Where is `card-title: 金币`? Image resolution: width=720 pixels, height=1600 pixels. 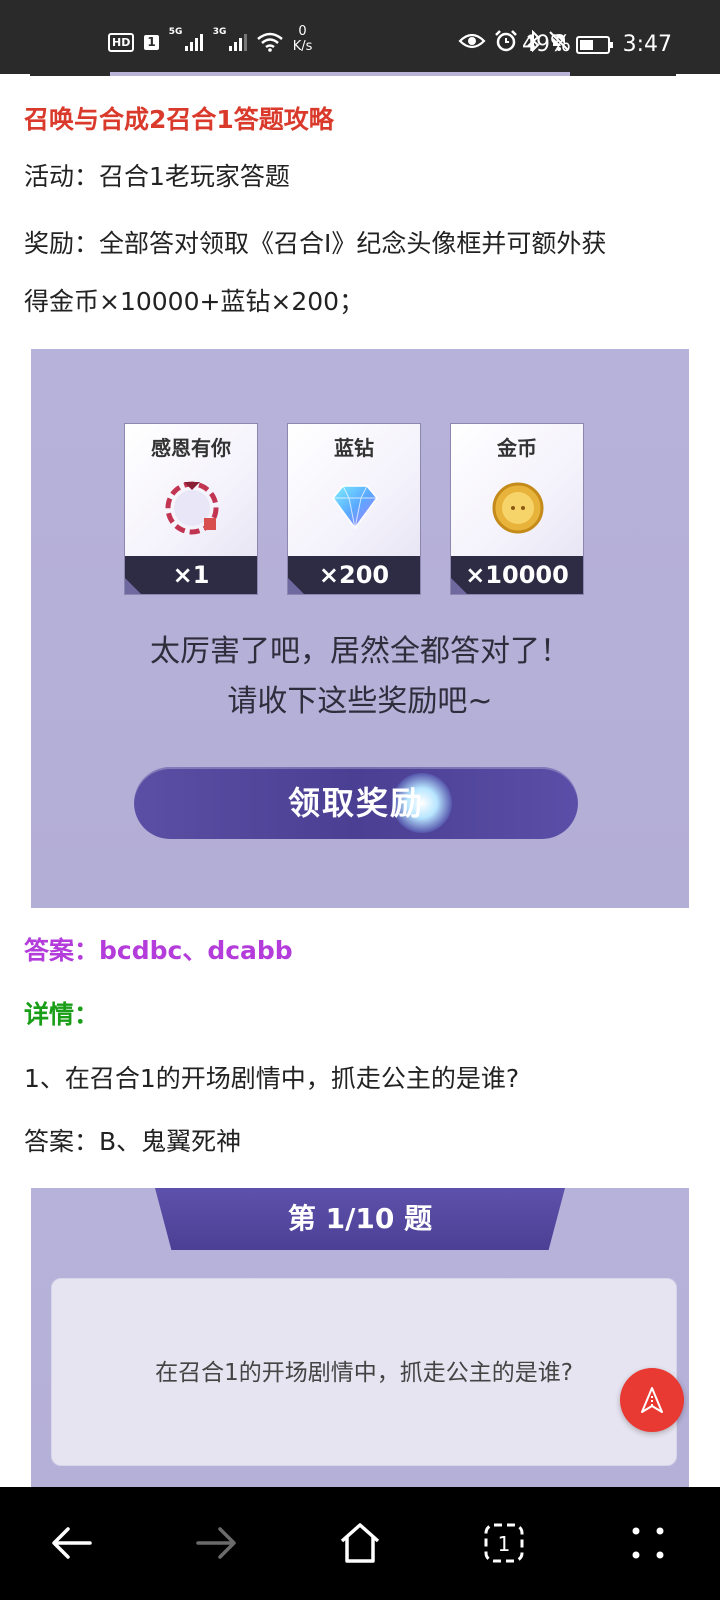 card-title: 金币 is located at coordinates (517, 448).